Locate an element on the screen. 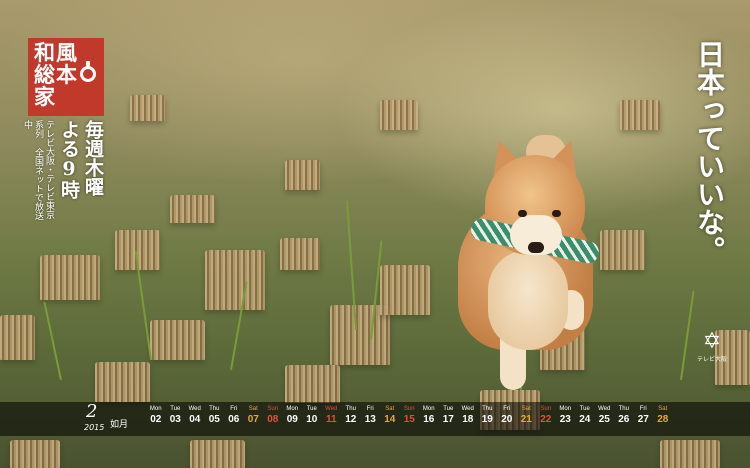  program-logo: 和風 総本家 is located at coordinates (66, 77).